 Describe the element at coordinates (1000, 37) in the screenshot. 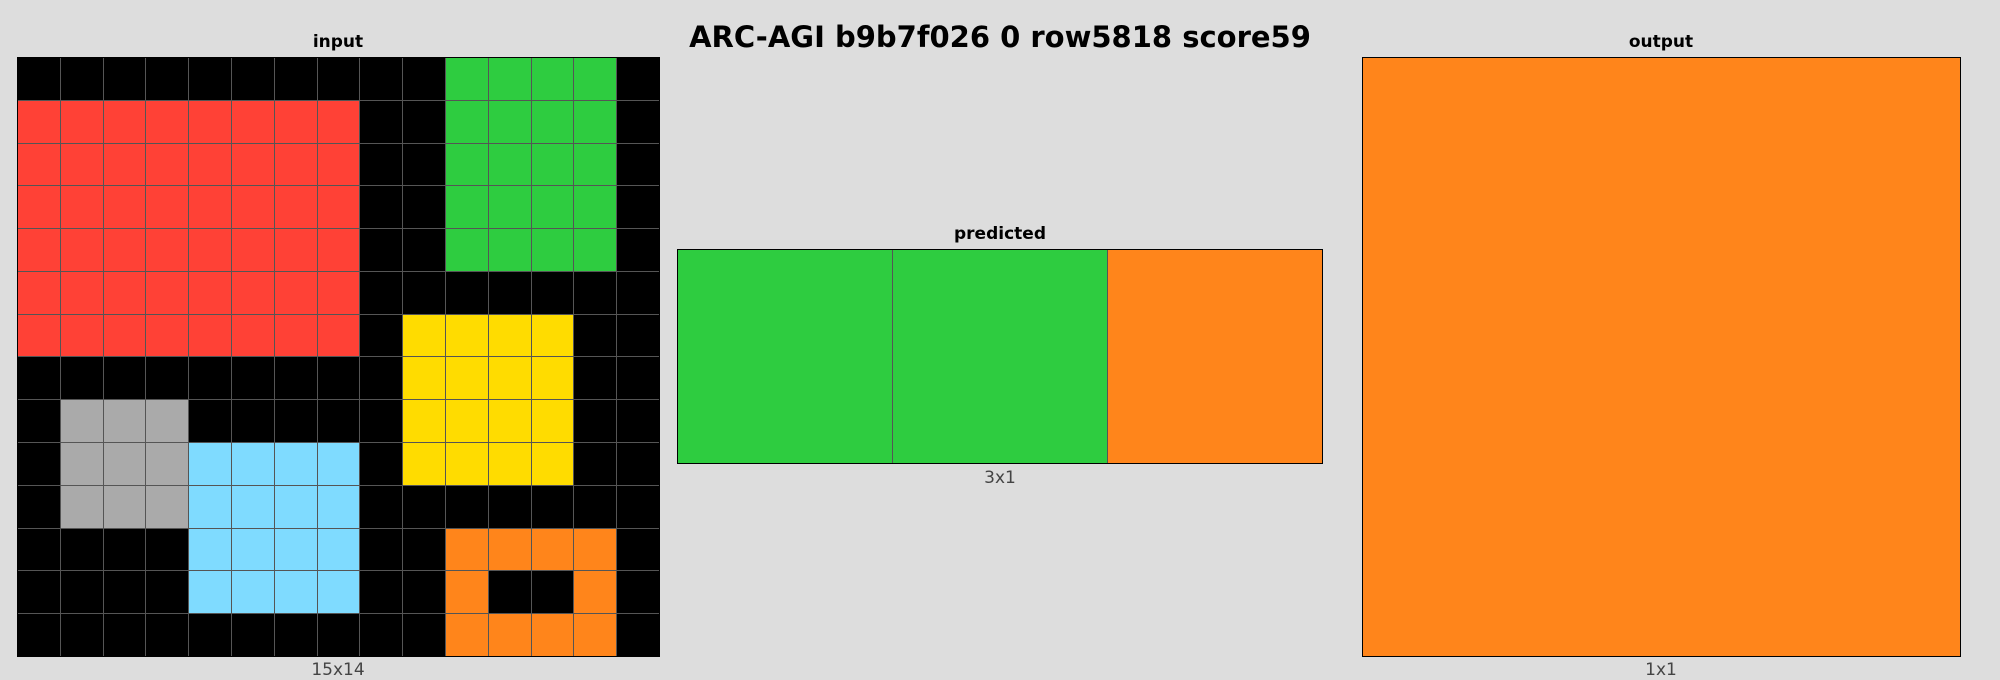

I see `figure-title: ARC-AGI b9b7f026 0 row5818 score59` at that location.